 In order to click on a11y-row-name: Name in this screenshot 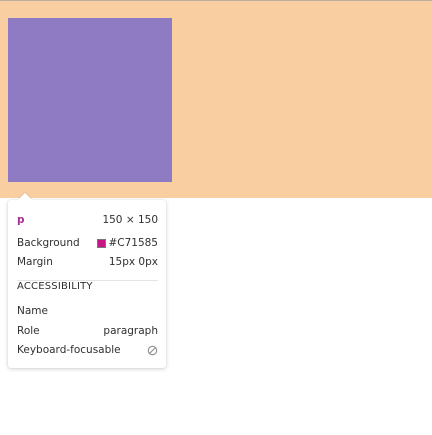, I will do `click(87, 311)`.